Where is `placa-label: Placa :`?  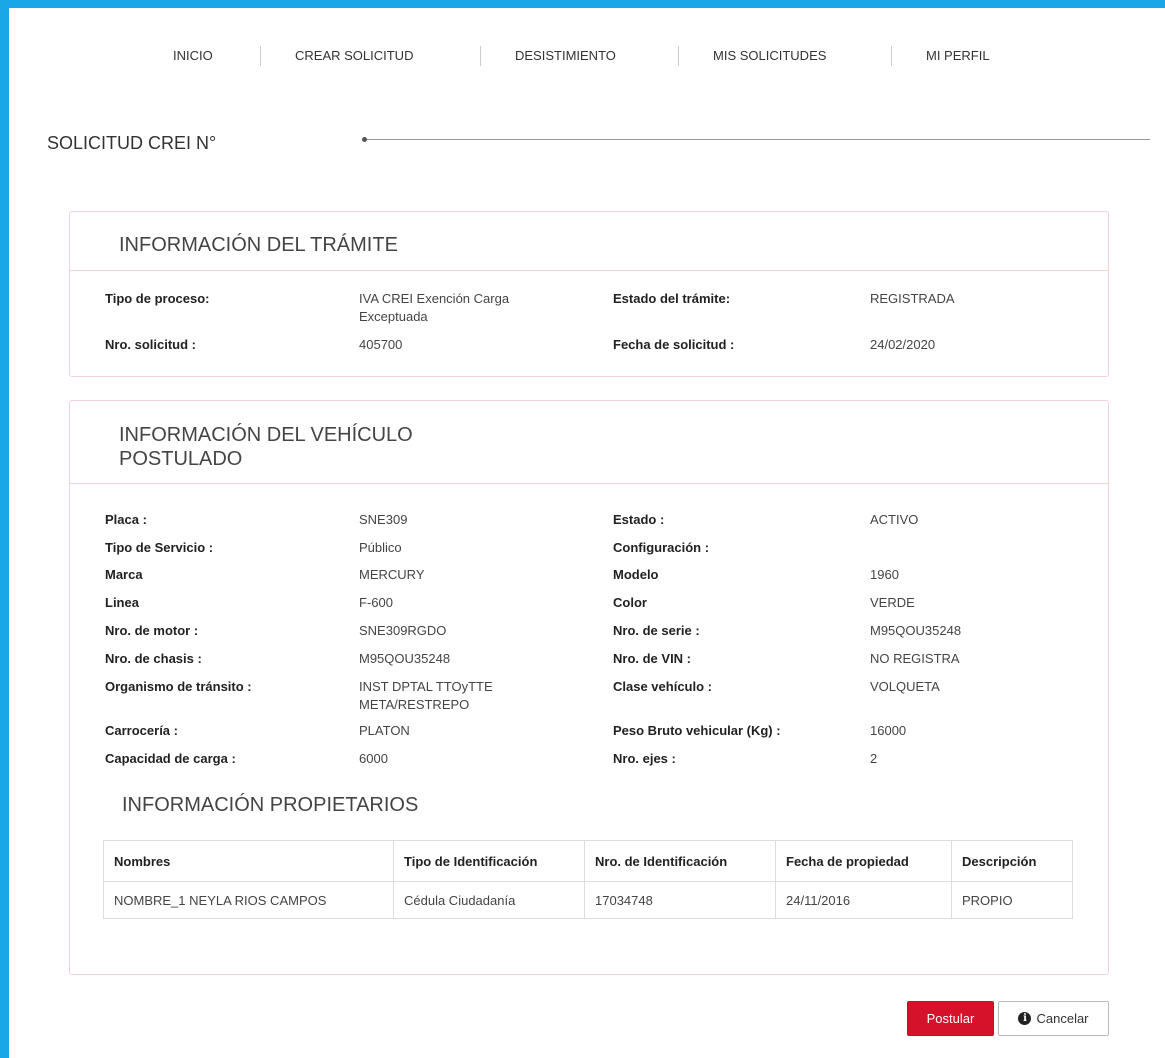 placa-label: Placa : is located at coordinates (126, 519).